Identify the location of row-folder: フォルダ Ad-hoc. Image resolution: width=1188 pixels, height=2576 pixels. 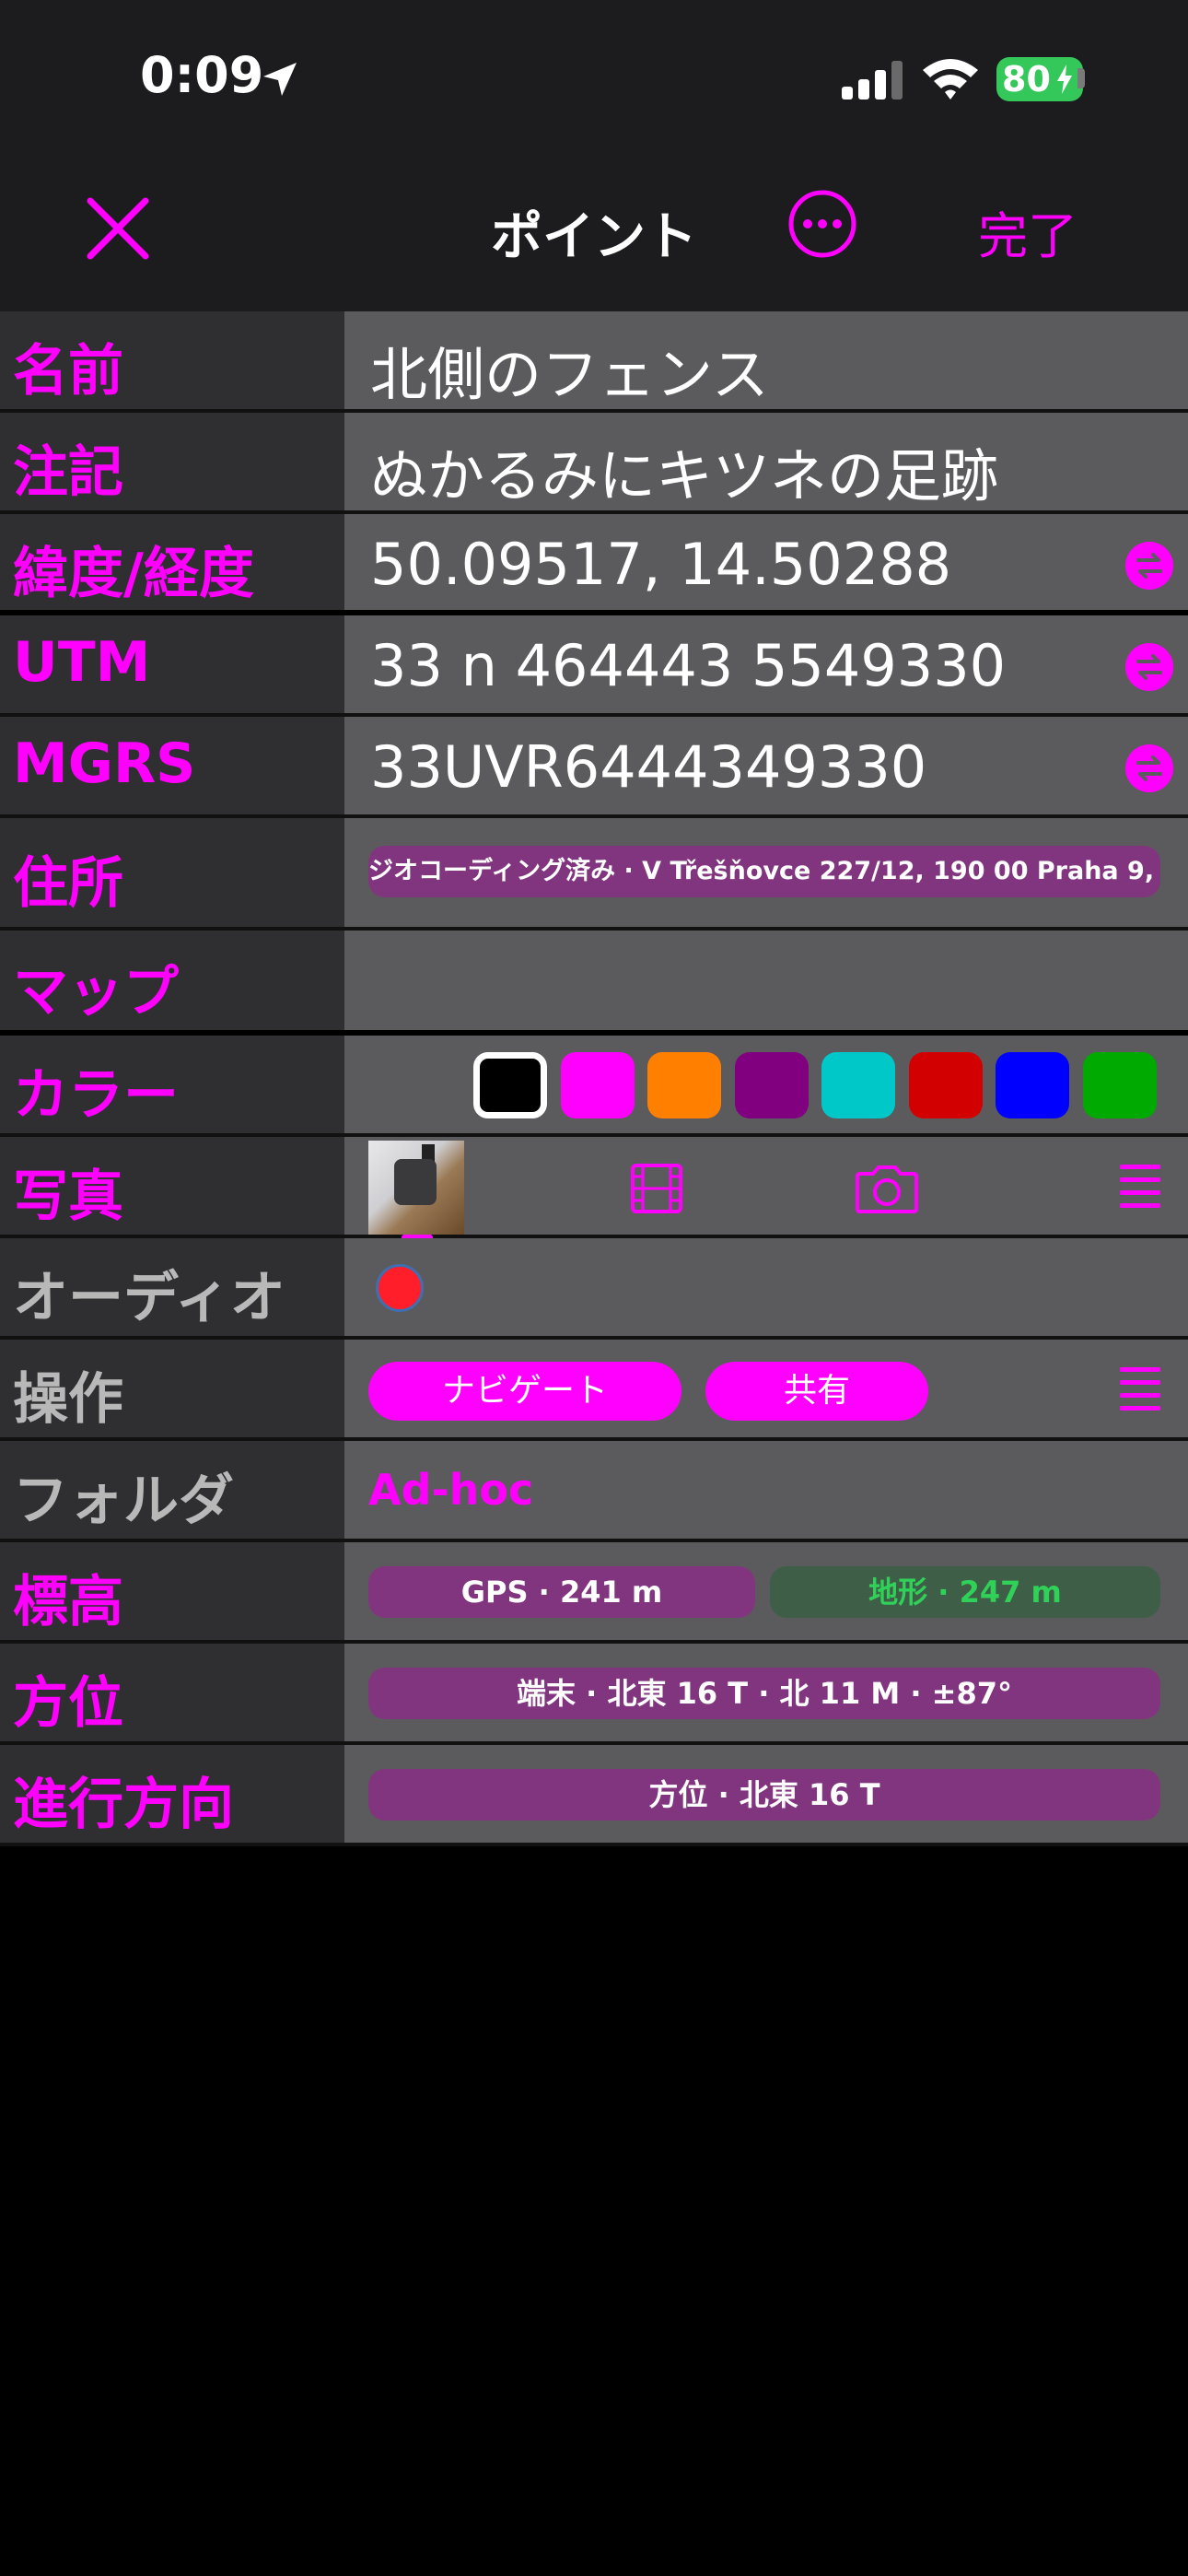
(594, 1491).